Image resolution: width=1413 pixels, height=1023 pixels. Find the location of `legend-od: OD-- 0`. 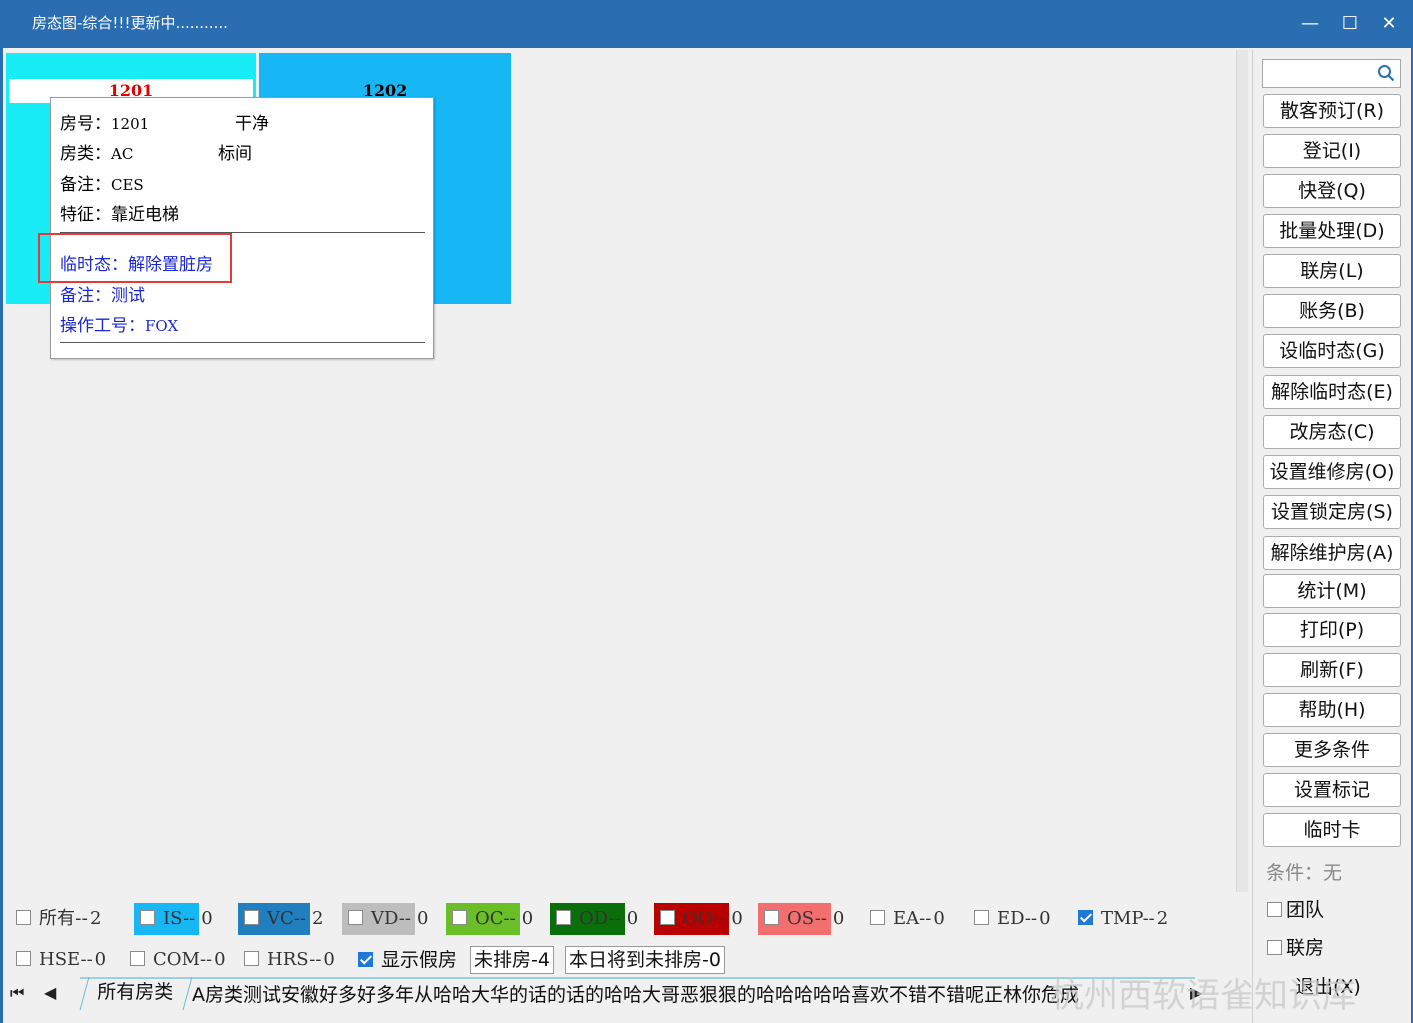

legend-od: OD-- 0 is located at coordinates (594, 919).